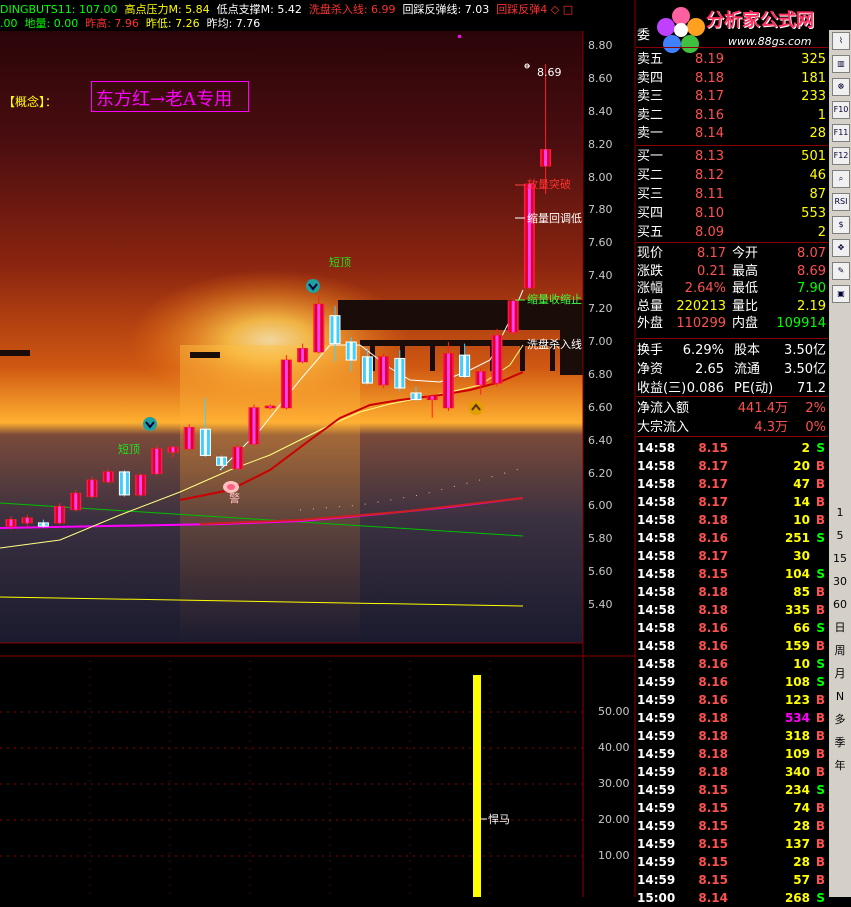  Describe the element at coordinates (600, 407) in the screenshot. I see `price-tick: 6.60` at that location.